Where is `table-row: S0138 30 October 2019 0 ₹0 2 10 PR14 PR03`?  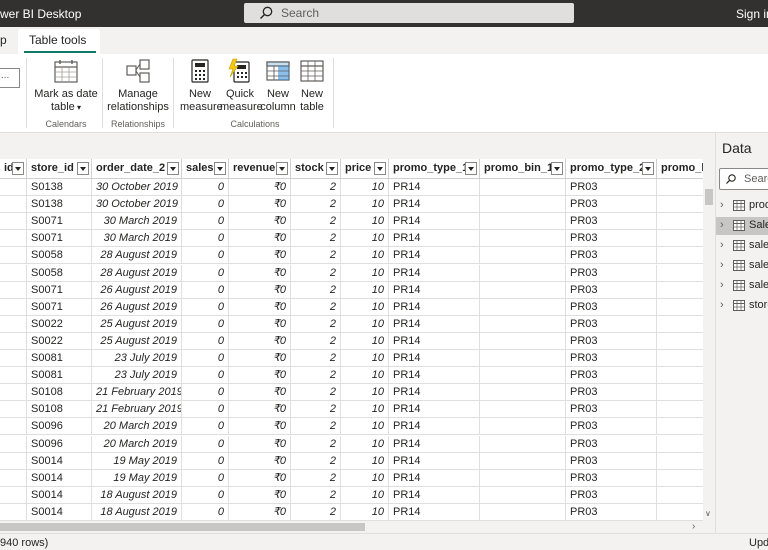 table-row: S0138 30 October 2019 0 ₹0 2 10 PR14 PR03 is located at coordinates (351, 205).